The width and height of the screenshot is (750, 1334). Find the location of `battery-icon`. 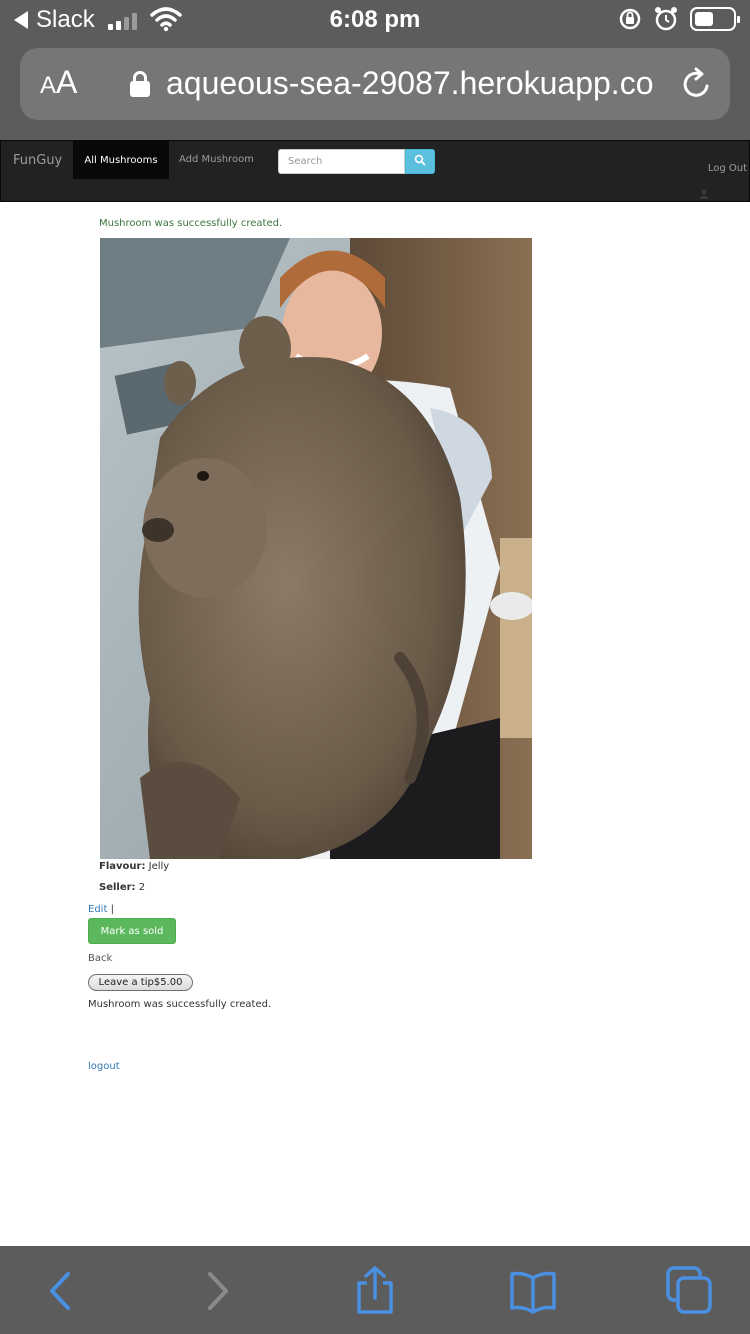

battery-icon is located at coordinates (715, 19).